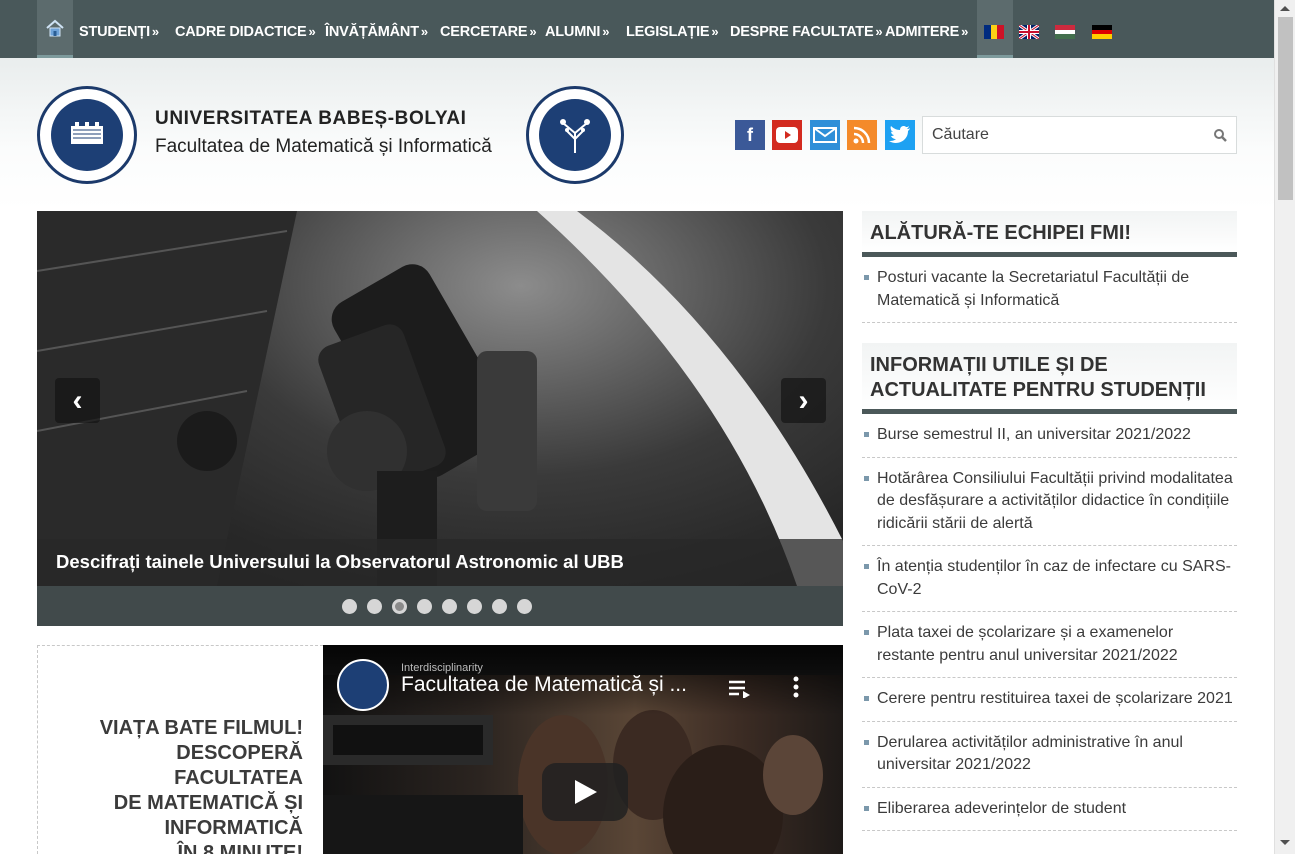 The height and width of the screenshot is (854, 1295). Describe the element at coordinates (994, 32) in the screenshot. I see `flag-ro-icon` at that location.